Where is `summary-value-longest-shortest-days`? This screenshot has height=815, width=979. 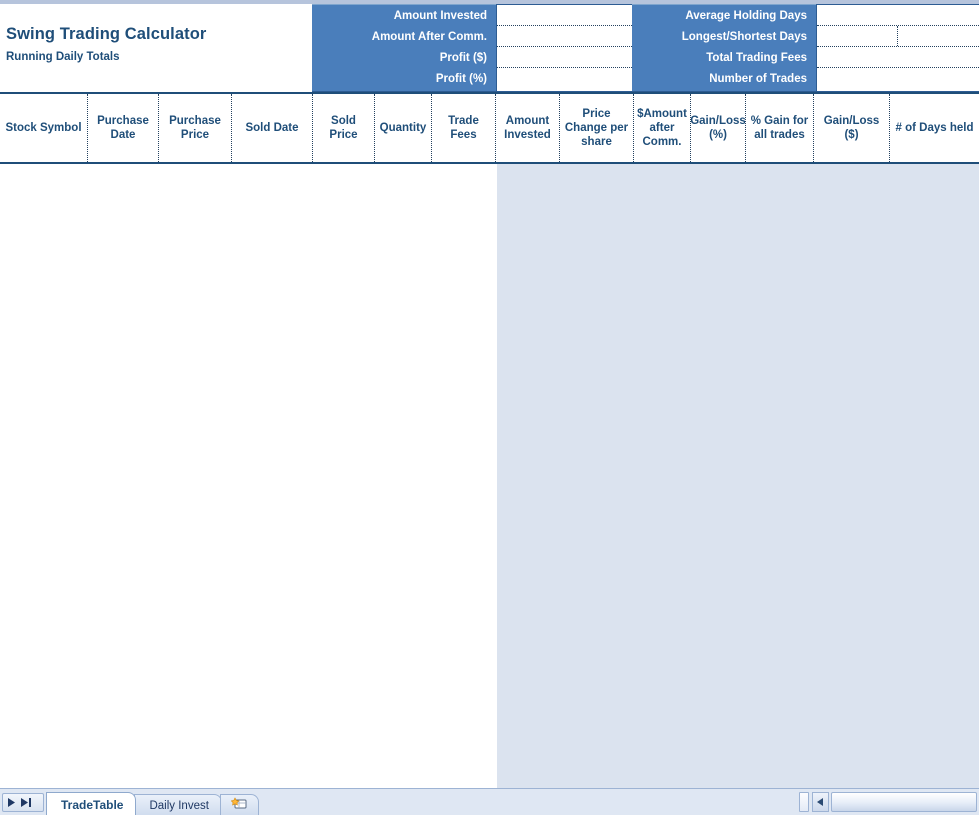 summary-value-longest-shortest-days is located at coordinates (898, 36).